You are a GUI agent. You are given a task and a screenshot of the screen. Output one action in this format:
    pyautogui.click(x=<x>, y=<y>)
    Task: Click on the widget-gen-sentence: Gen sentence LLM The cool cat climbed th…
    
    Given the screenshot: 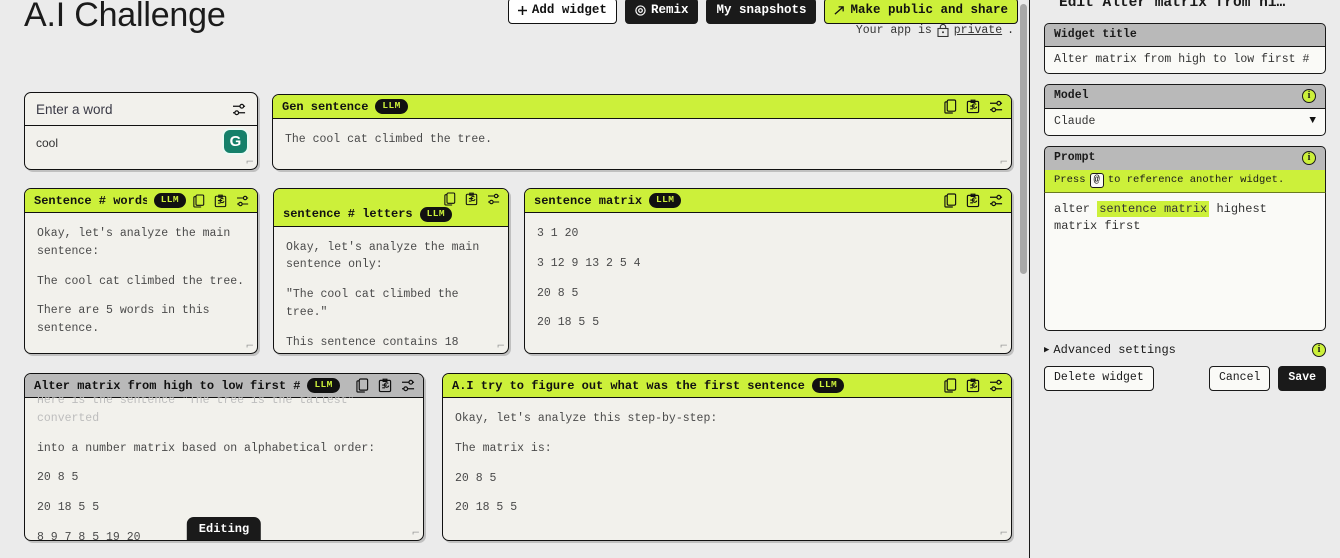 What is the action you would take?
    pyautogui.click(x=642, y=132)
    